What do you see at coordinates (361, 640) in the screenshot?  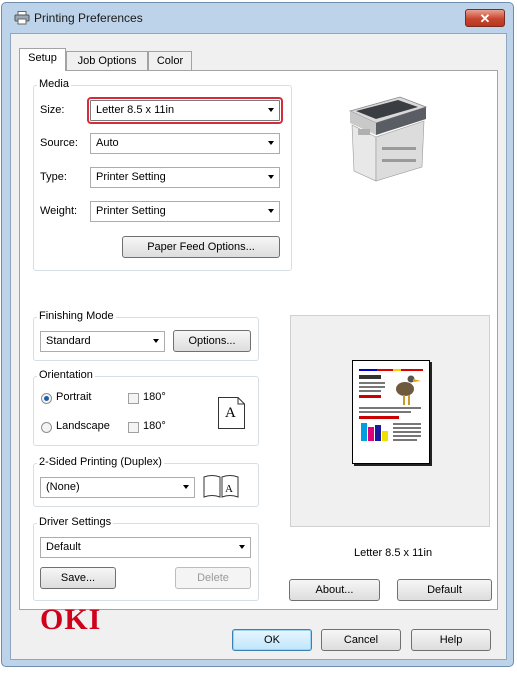 I see `cancel-button: Cancel` at bounding box center [361, 640].